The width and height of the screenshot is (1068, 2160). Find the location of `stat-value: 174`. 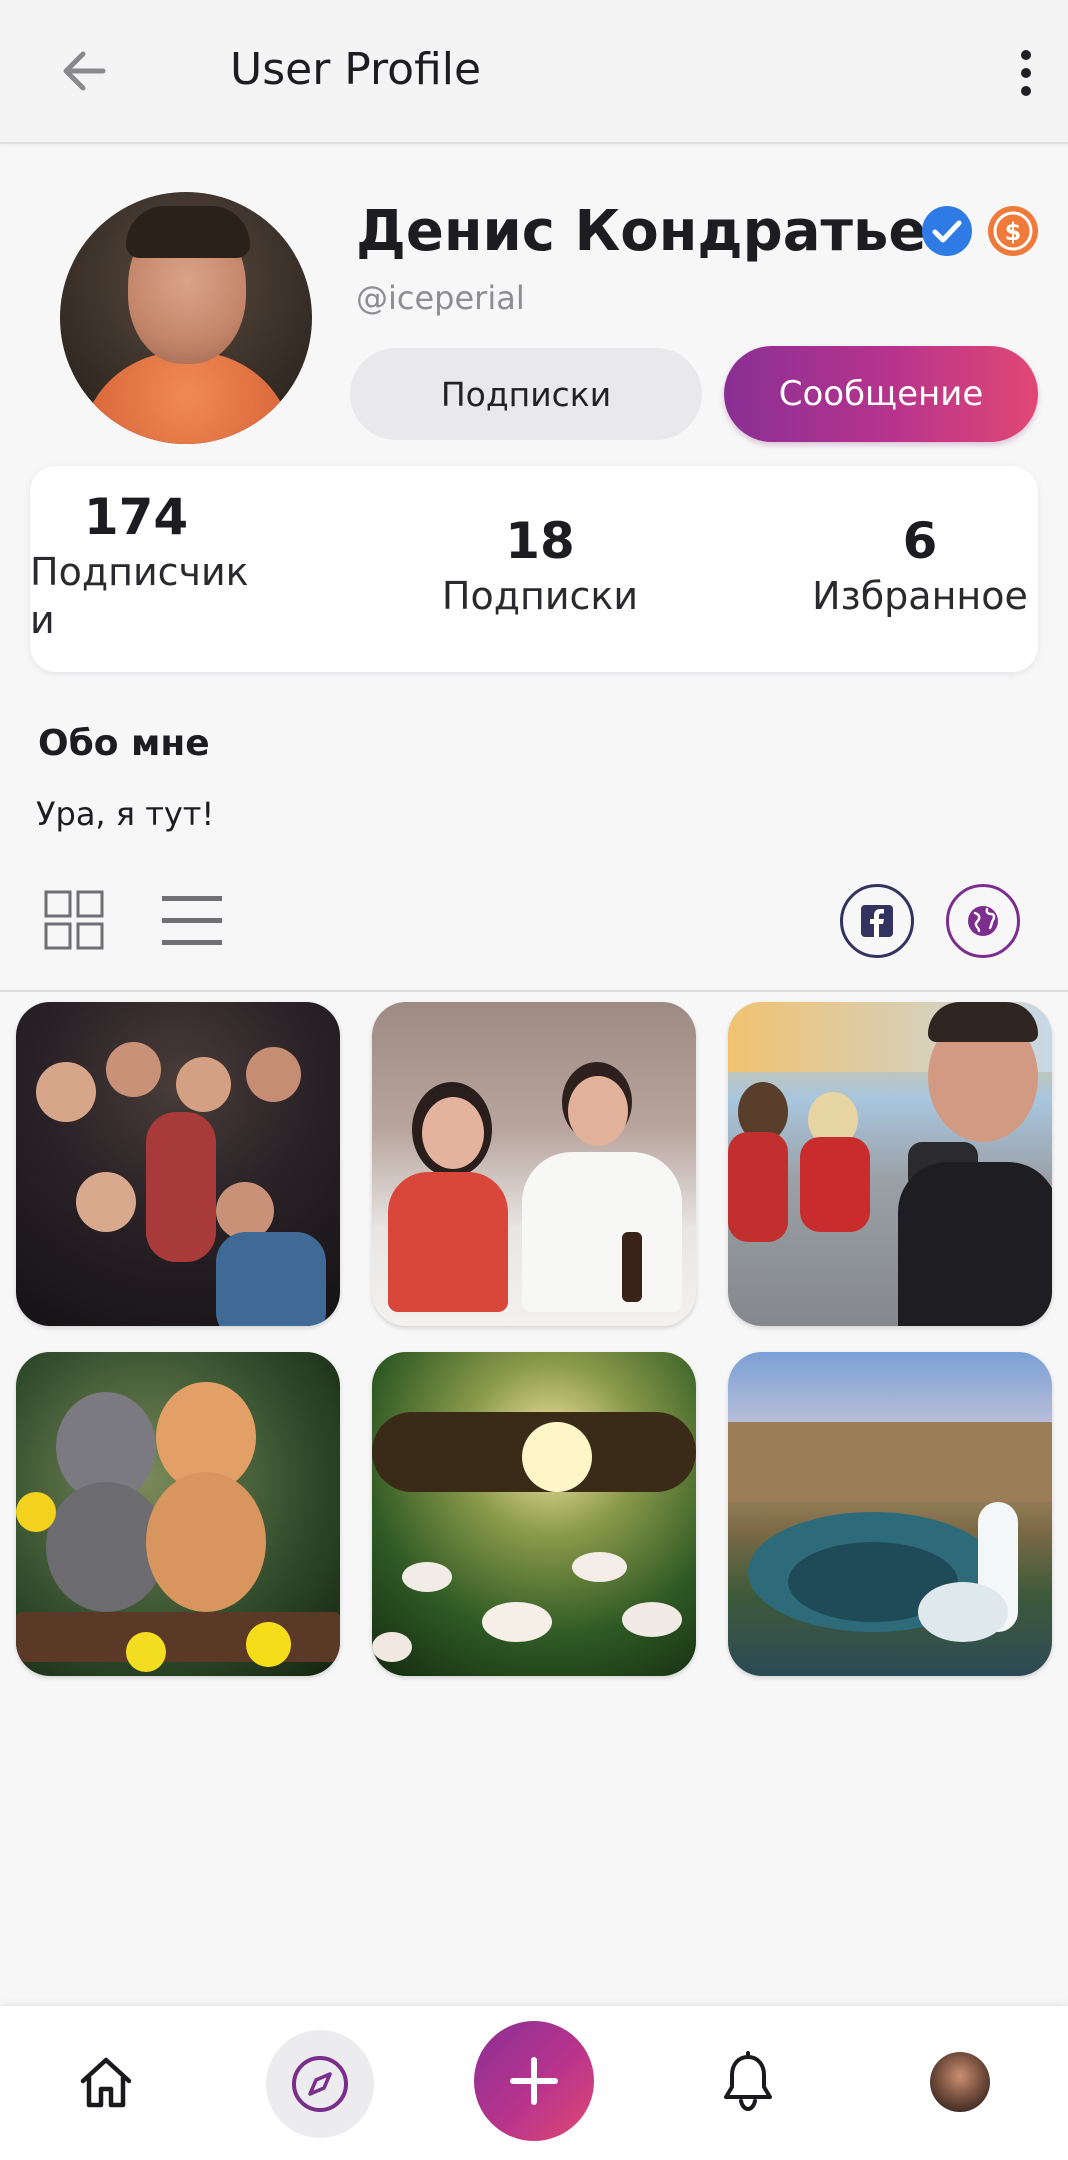

stat-value: 174 is located at coordinates (136, 517).